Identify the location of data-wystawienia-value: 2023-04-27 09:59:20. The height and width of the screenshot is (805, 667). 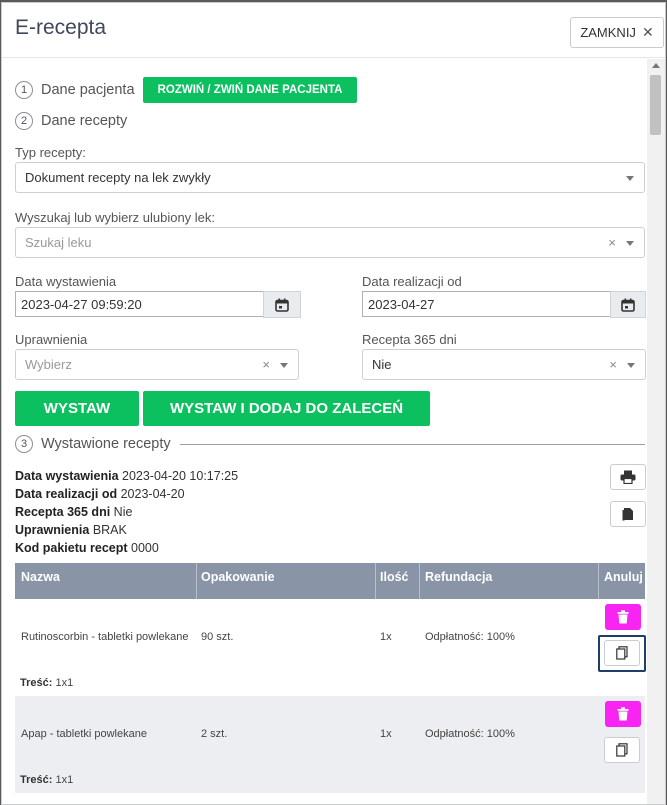
(81, 304).